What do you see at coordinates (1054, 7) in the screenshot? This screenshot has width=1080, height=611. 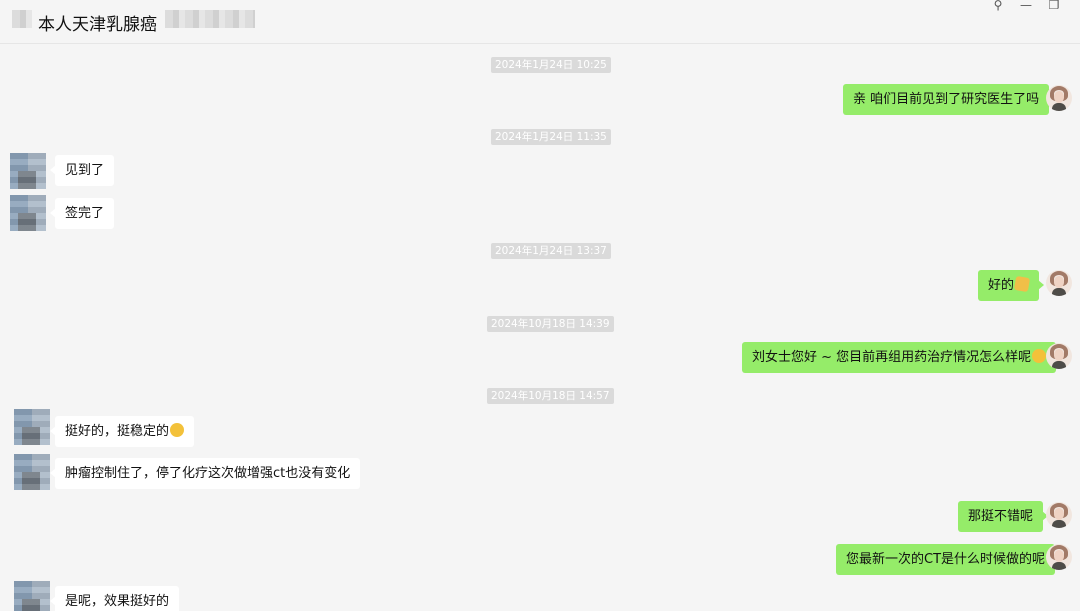 I see `restore-icon: ❐` at bounding box center [1054, 7].